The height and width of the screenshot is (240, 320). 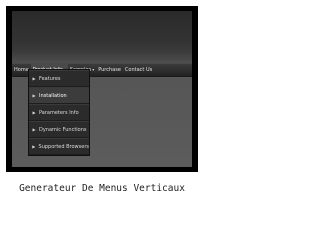 I want to click on submenu-item-label: Dynamic Functions, so click(x=63, y=129).